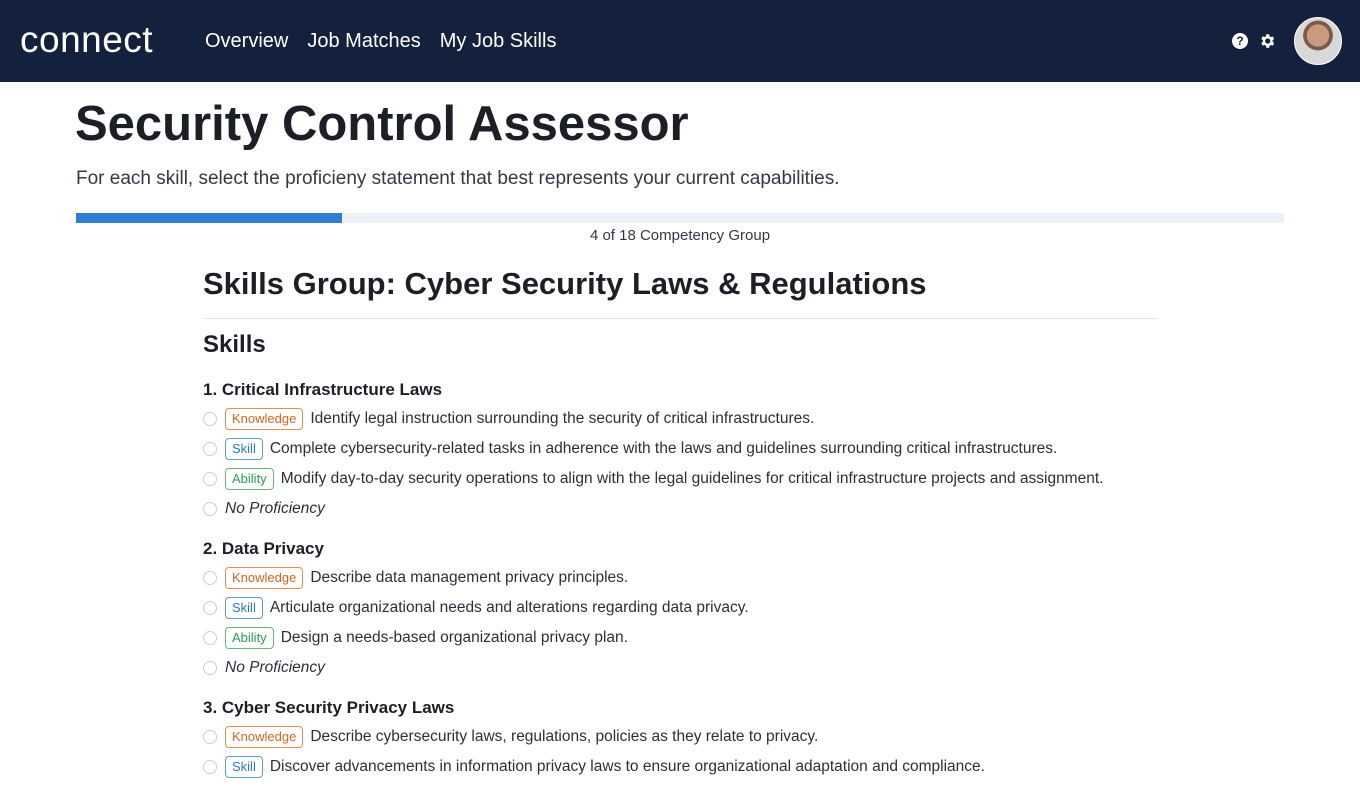 Image resolution: width=1360 pixels, height=795 pixels. Describe the element at coordinates (382, 124) in the screenshot. I see `page-title: Security Control Assessor` at that location.